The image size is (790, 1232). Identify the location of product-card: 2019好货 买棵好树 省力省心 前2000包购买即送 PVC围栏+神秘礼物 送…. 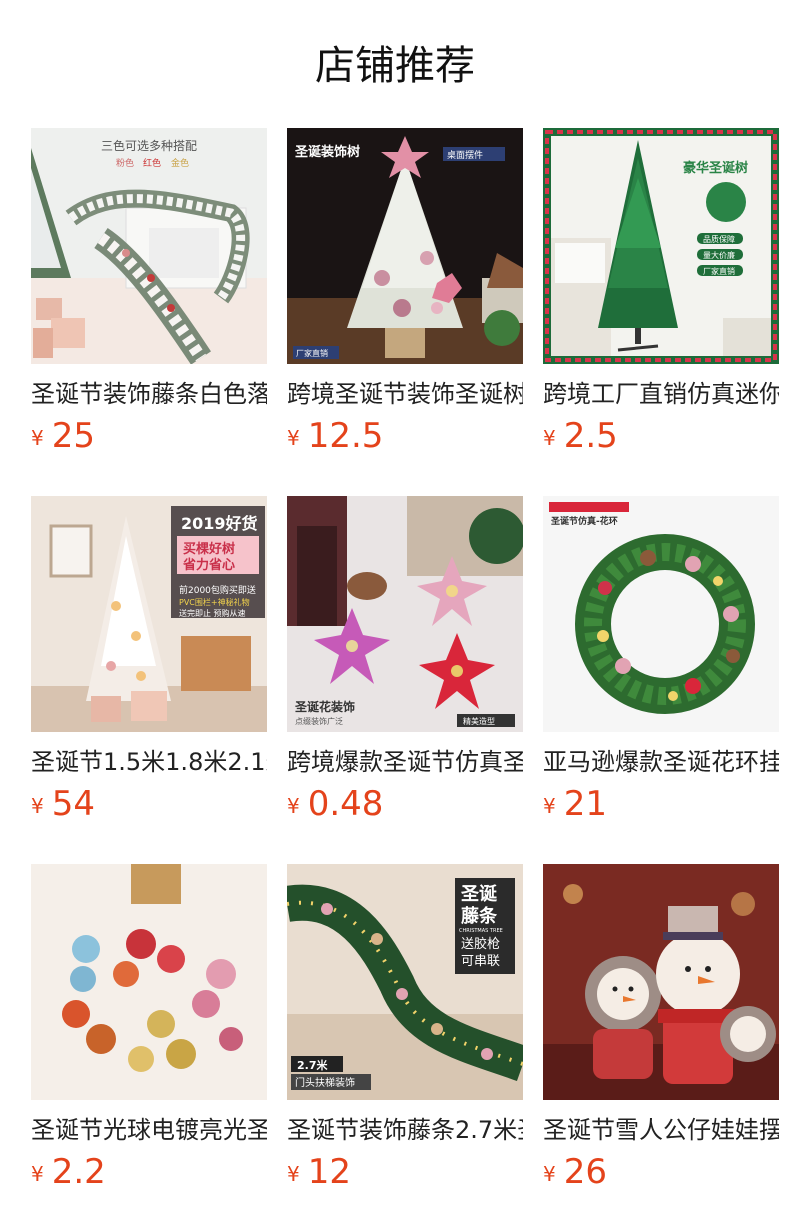
(149, 666).